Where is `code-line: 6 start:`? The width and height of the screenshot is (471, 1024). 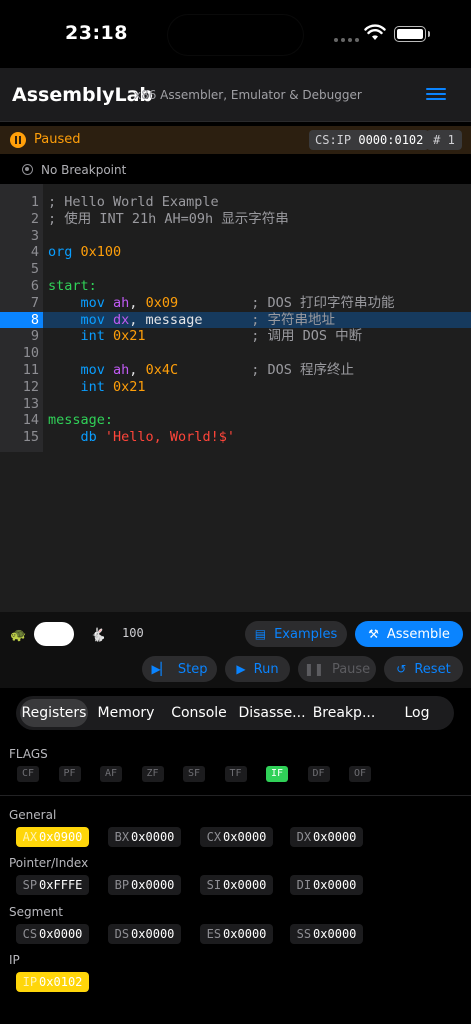
code-line: 6 start: is located at coordinates (235, 286).